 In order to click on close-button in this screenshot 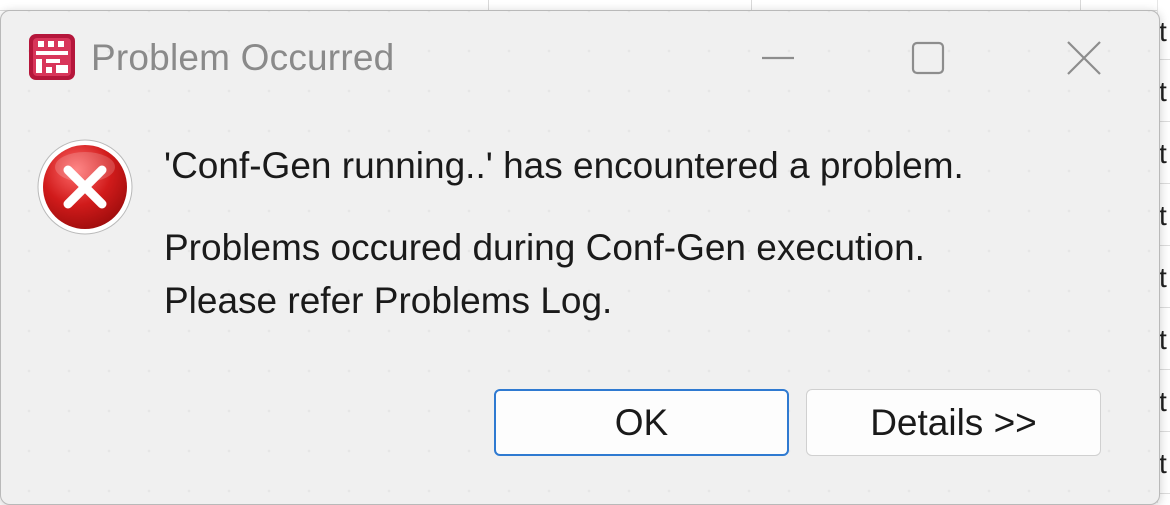, I will do `click(1084, 58)`.